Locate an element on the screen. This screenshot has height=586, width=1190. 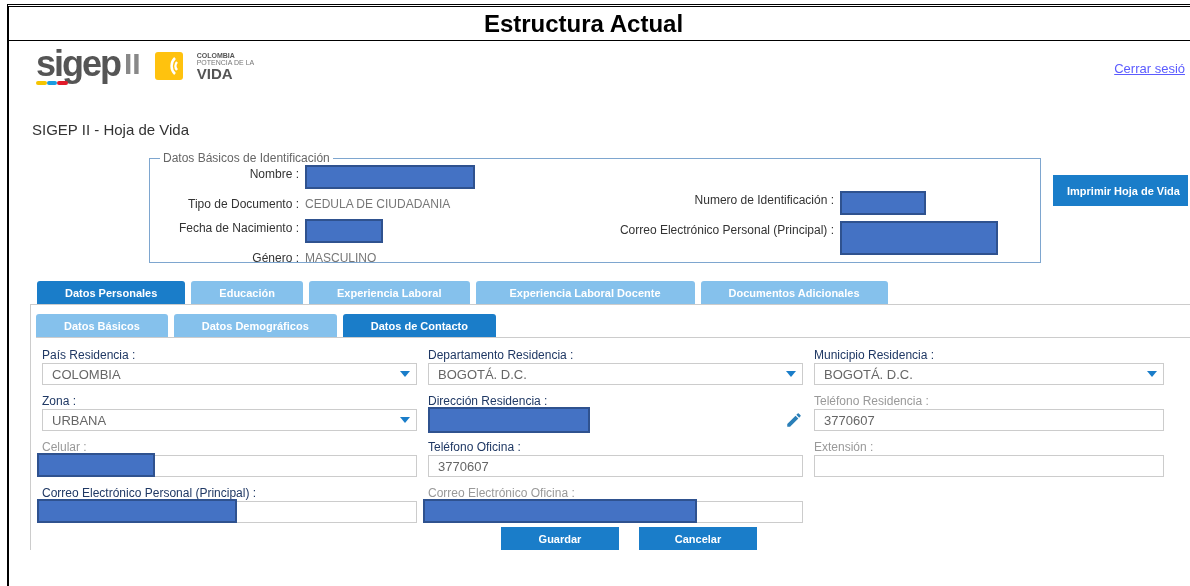
dropdown-field: URBANA is located at coordinates (229, 420).